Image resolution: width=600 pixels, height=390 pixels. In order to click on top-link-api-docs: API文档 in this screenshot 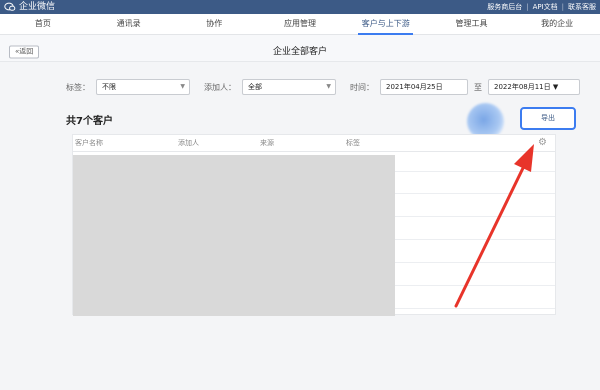, I will do `click(545, 7)`.